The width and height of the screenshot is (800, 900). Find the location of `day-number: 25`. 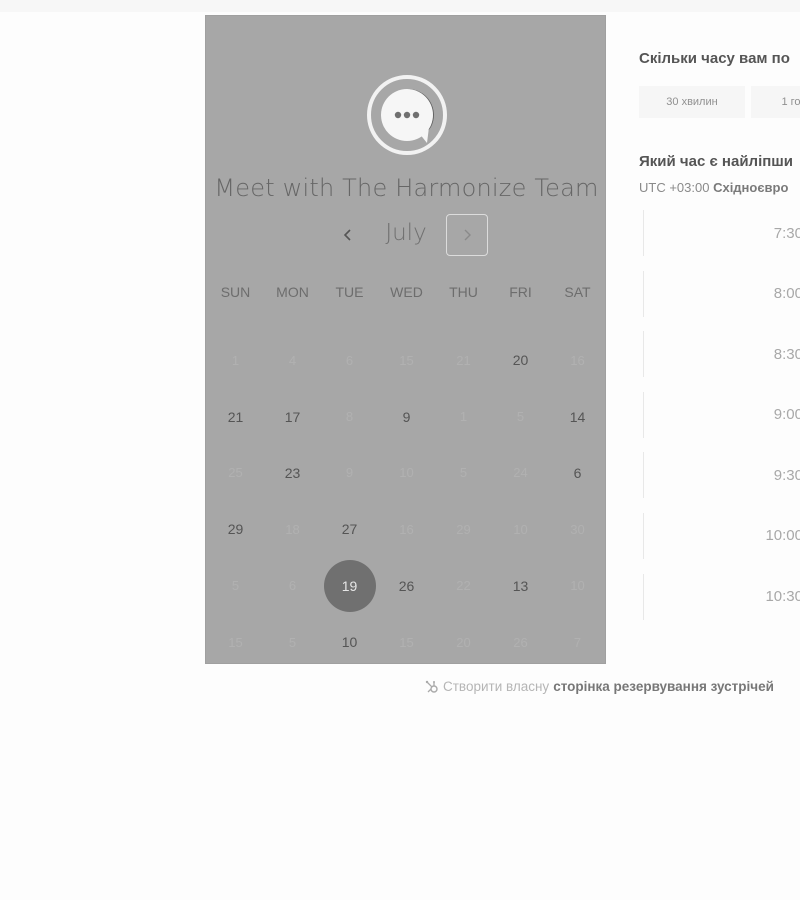

day-number: 25 is located at coordinates (235, 473).